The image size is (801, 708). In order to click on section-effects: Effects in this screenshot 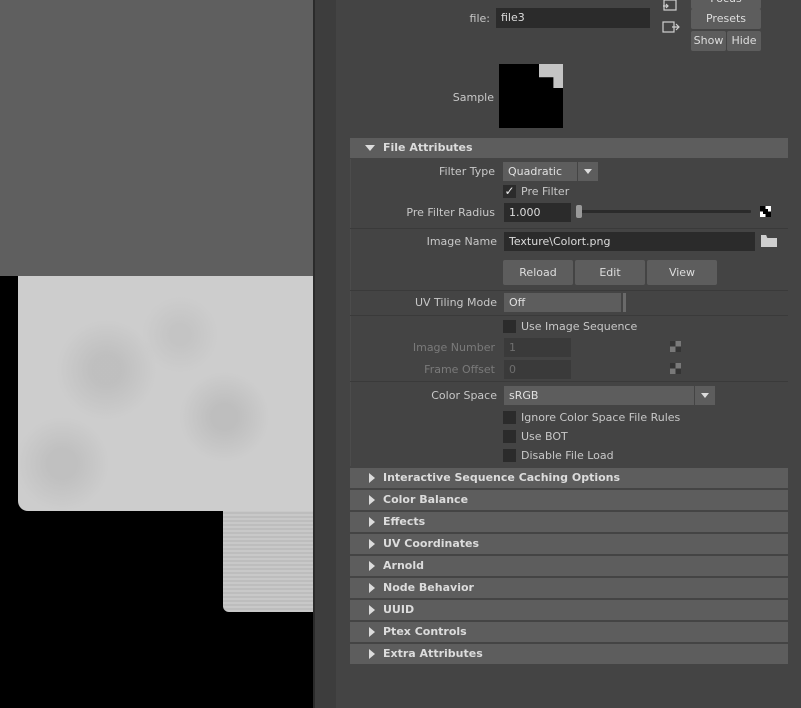, I will do `click(569, 522)`.